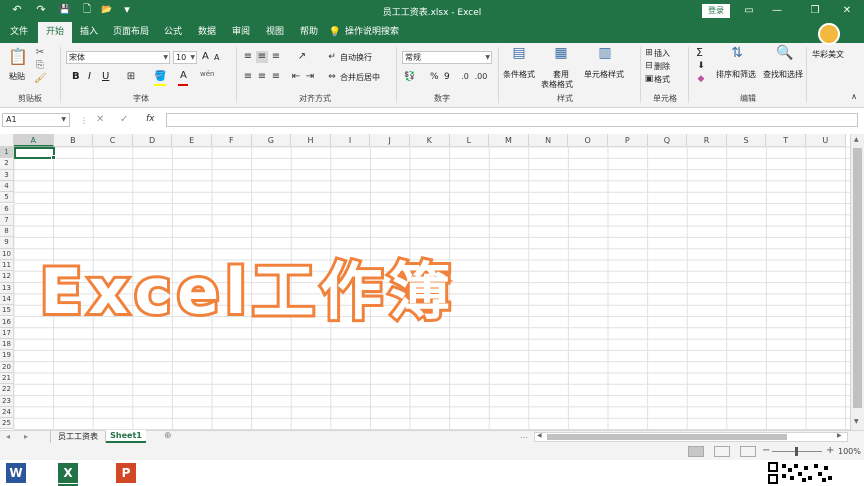 Image resolution: width=864 pixels, height=486 pixels. I want to click on scroll-left-icon: ◀, so click(539, 435).